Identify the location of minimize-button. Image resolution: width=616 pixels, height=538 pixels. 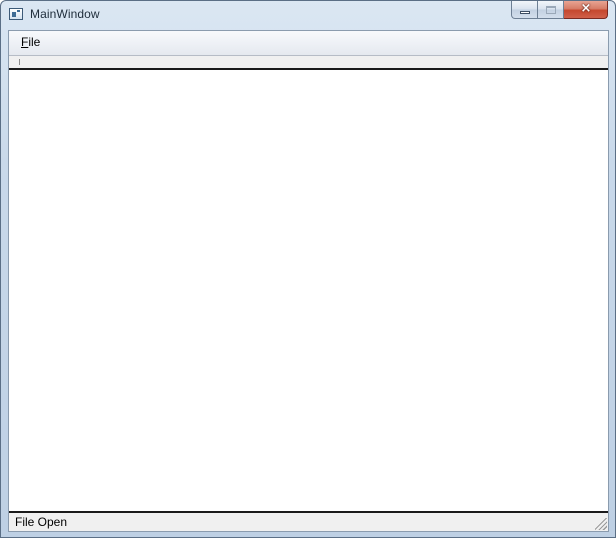
(524, 10).